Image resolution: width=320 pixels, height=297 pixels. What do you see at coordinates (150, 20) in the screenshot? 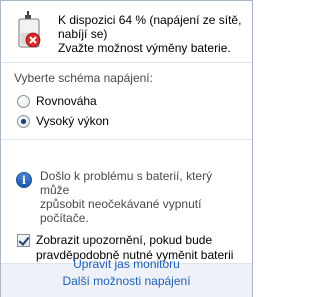
I see `battery-percentage-line: K dispozici 64 % (napájení ze sítě,` at bounding box center [150, 20].